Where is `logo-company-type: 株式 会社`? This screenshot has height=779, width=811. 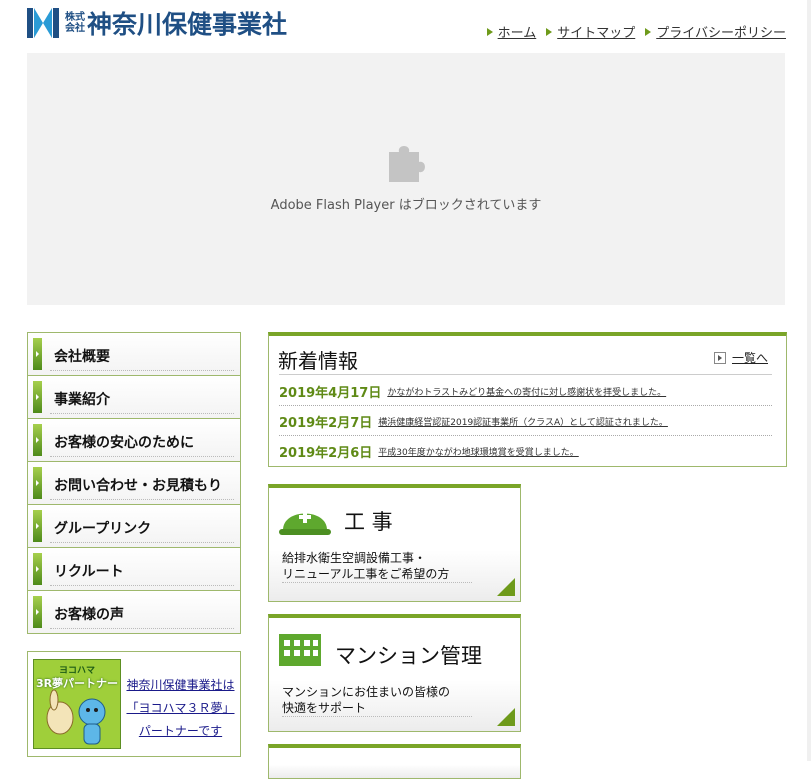 logo-company-type: 株式 会社 is located at coordinates (75, 23).